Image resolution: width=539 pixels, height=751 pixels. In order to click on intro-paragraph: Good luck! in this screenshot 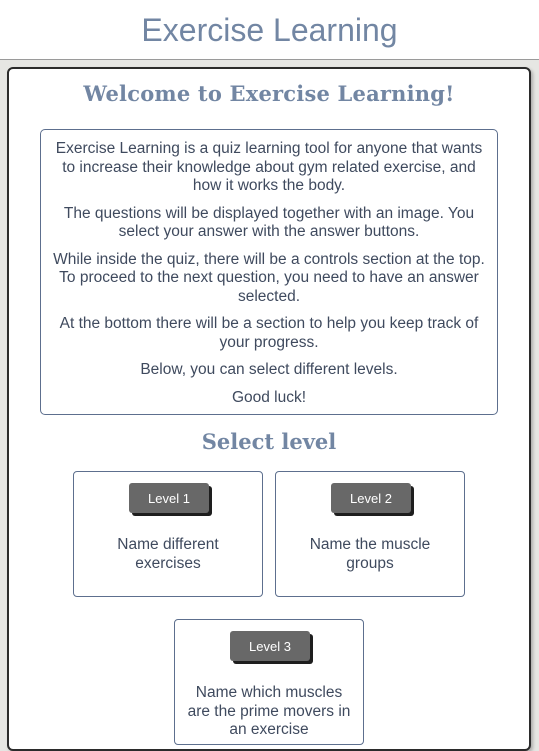, I will do `click(269, 397)`.